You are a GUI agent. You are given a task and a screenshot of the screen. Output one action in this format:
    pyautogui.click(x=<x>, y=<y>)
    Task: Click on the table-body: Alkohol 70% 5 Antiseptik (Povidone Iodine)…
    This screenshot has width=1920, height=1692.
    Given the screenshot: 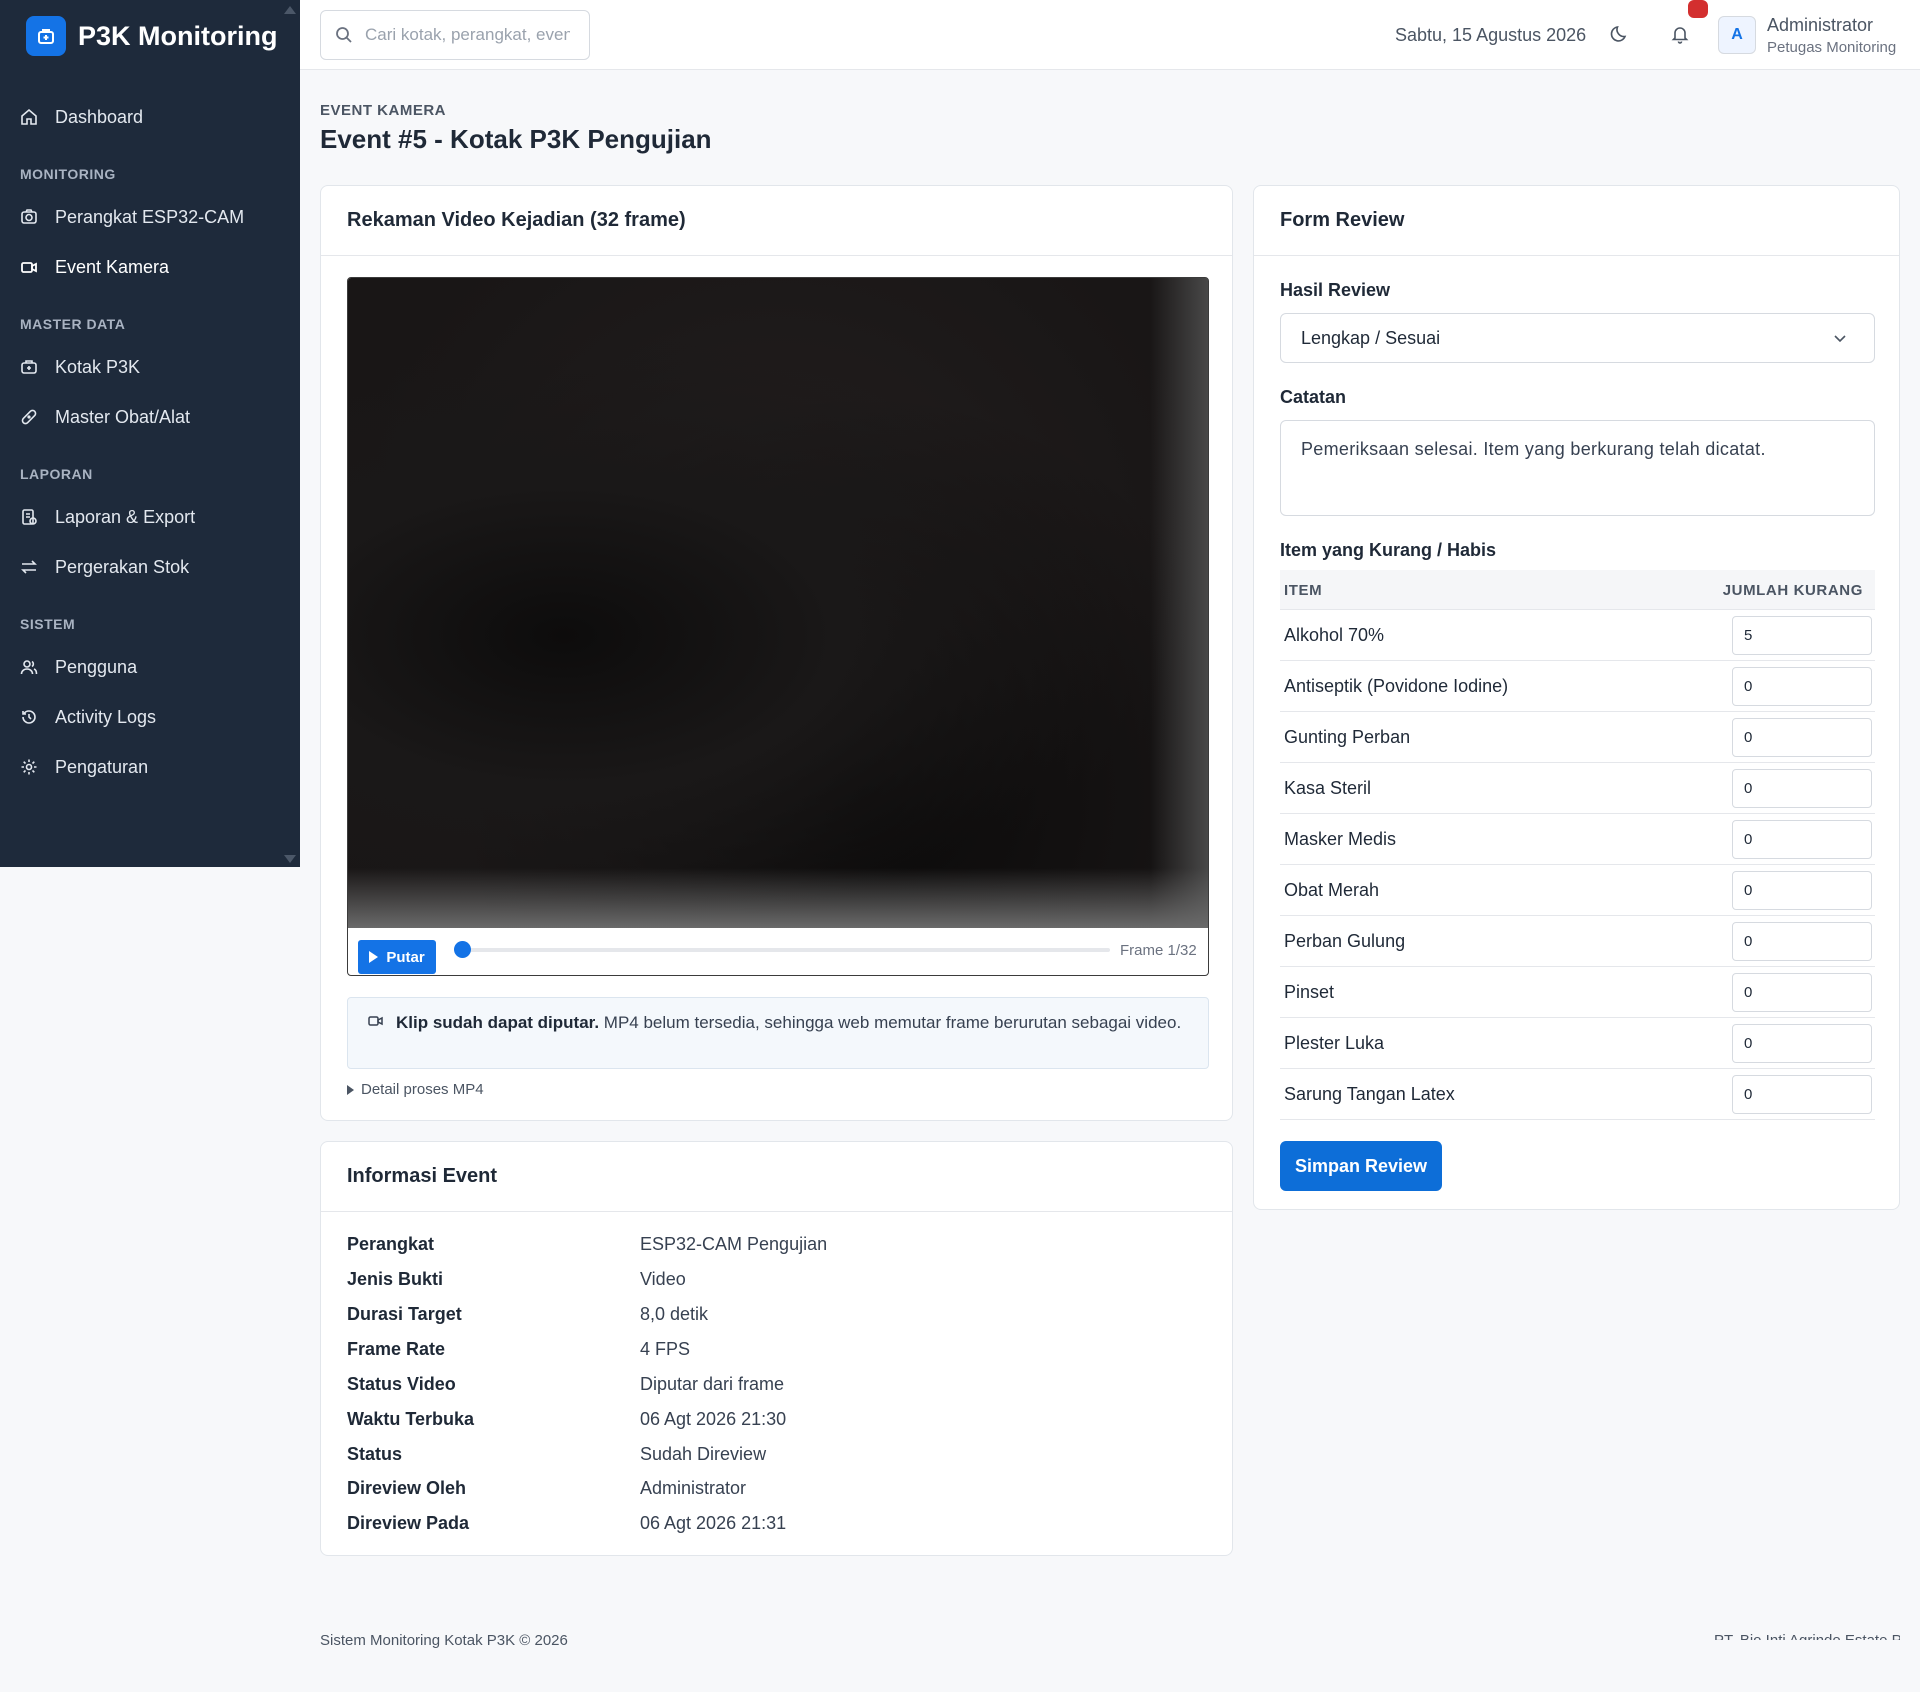 What is the action you would take?
    pyautogui.click(x=1577, y=865)
    